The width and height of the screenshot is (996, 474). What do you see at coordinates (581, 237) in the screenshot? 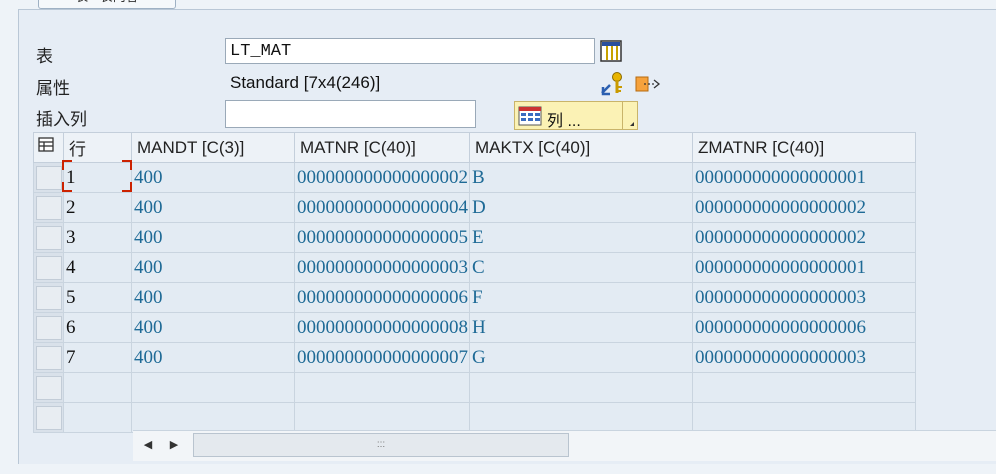
I see `cell-maktx: E` at bounding box center [581, 237].